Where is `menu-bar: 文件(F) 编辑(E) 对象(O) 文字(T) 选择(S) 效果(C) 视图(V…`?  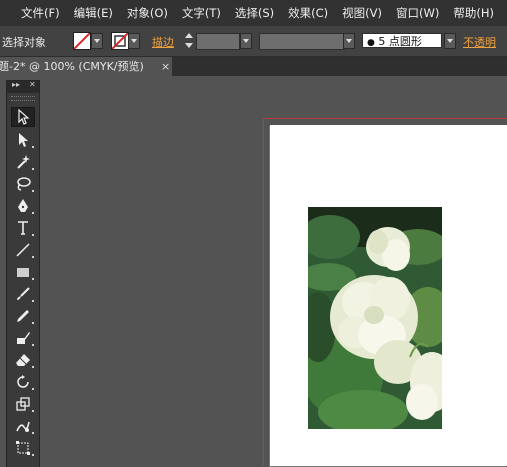 menu-bar: 文件(F) 编辑(E) 对象(O) 文字(T) 选择(S) 效果(C) 视图(V… is located at coordinates (253, 13).